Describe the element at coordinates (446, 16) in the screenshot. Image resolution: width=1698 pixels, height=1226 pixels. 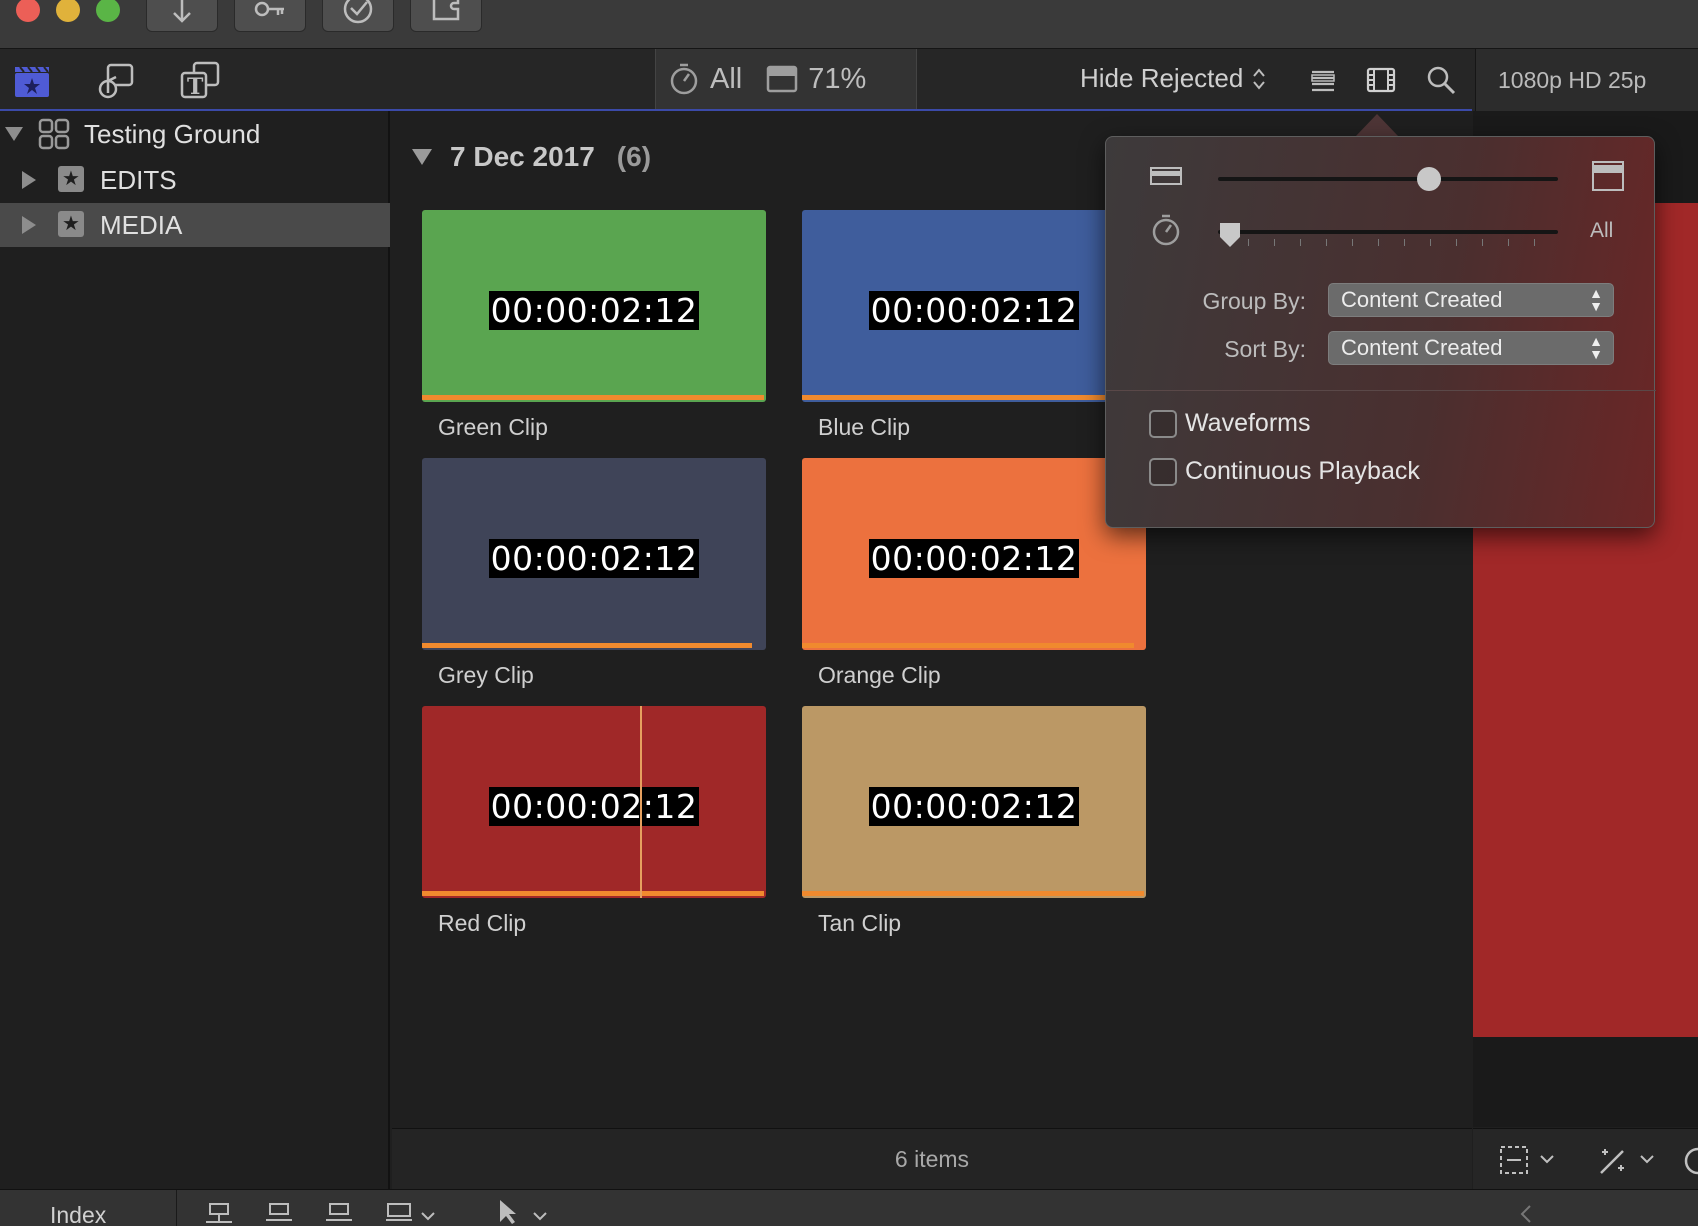
I see `extensions-button` at that location.